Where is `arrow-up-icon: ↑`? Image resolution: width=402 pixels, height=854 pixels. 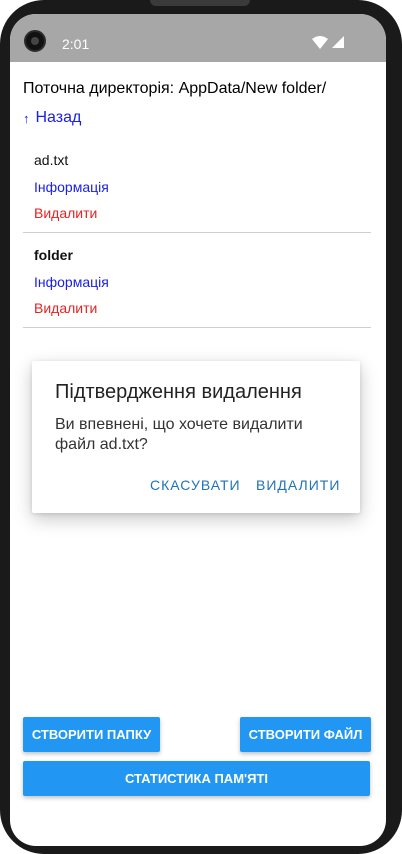 arrow-up-icon: ↑ is located at coordinates (26, 118).